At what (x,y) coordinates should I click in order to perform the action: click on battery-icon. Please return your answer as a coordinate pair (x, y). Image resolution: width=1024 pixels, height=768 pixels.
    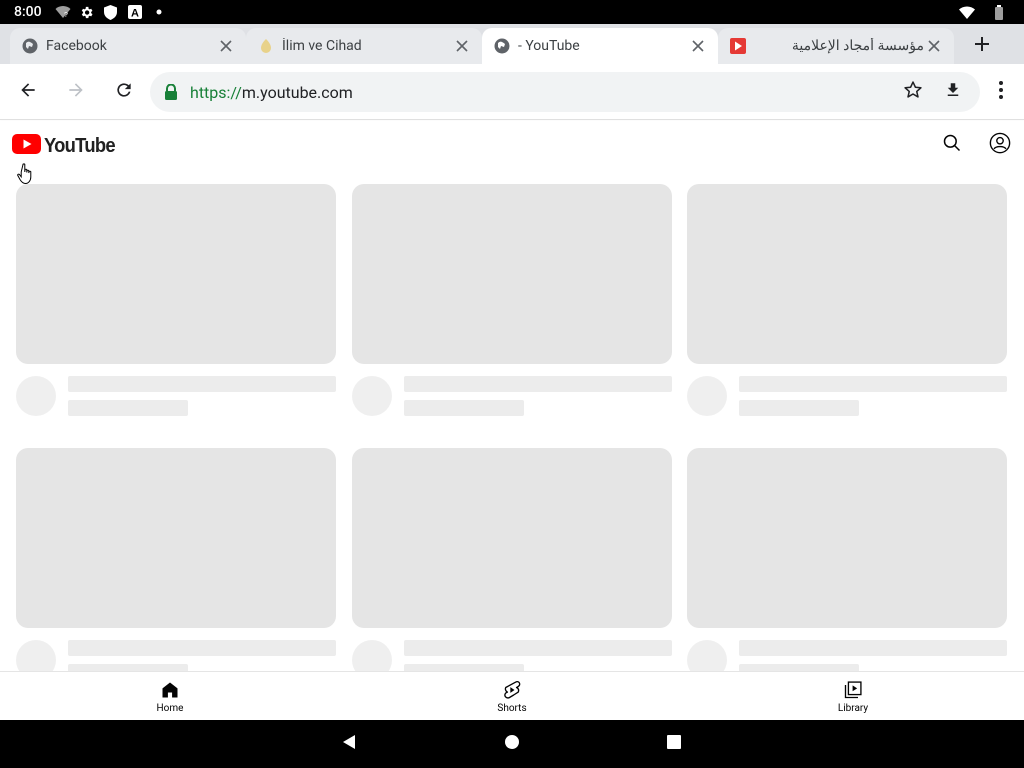
    Looking at the image, I should click on (999, 12).